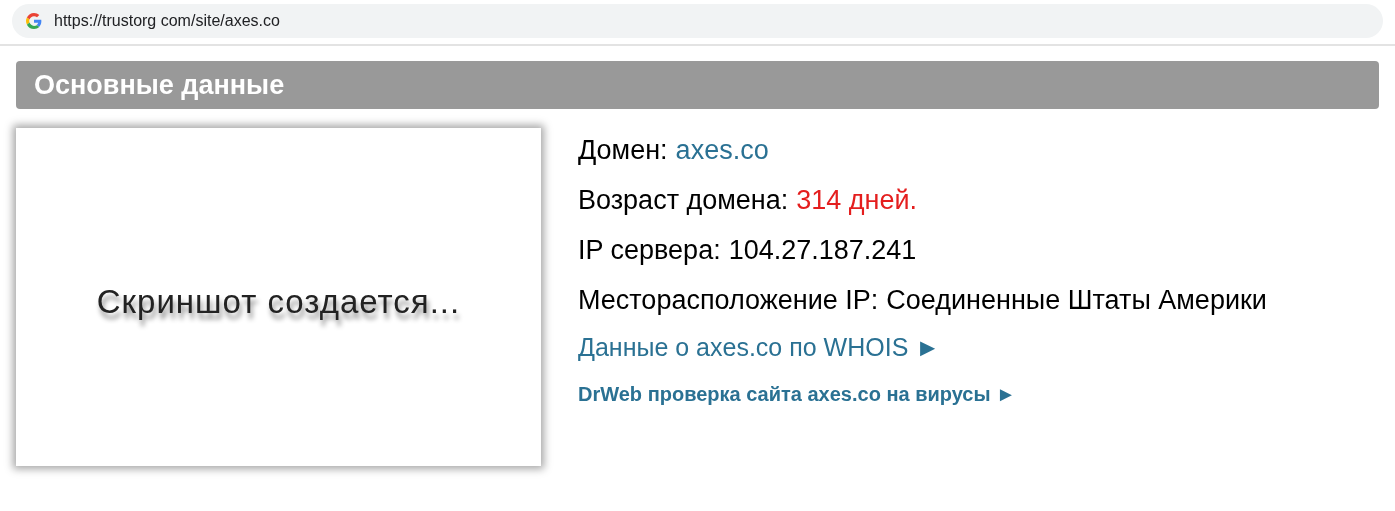  Describe the element at coordinates (1076, 300) in the screenshot. I see `field-value: Соединенные Штаты Америки` at that location.